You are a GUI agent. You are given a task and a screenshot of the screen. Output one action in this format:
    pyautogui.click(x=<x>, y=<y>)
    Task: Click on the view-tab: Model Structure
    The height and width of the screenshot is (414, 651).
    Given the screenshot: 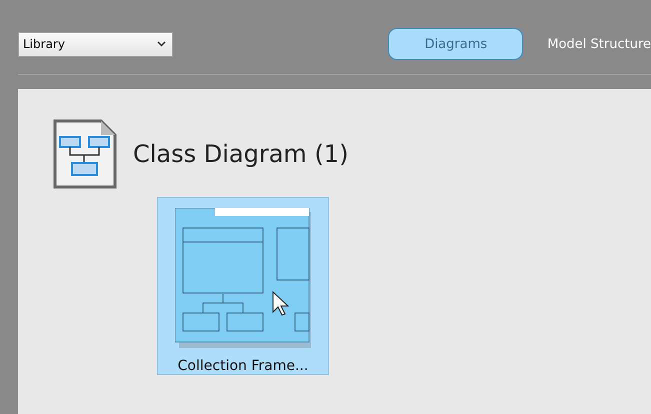 What is the action you would take?
    pyautogui.click(x=599, y=44)
    